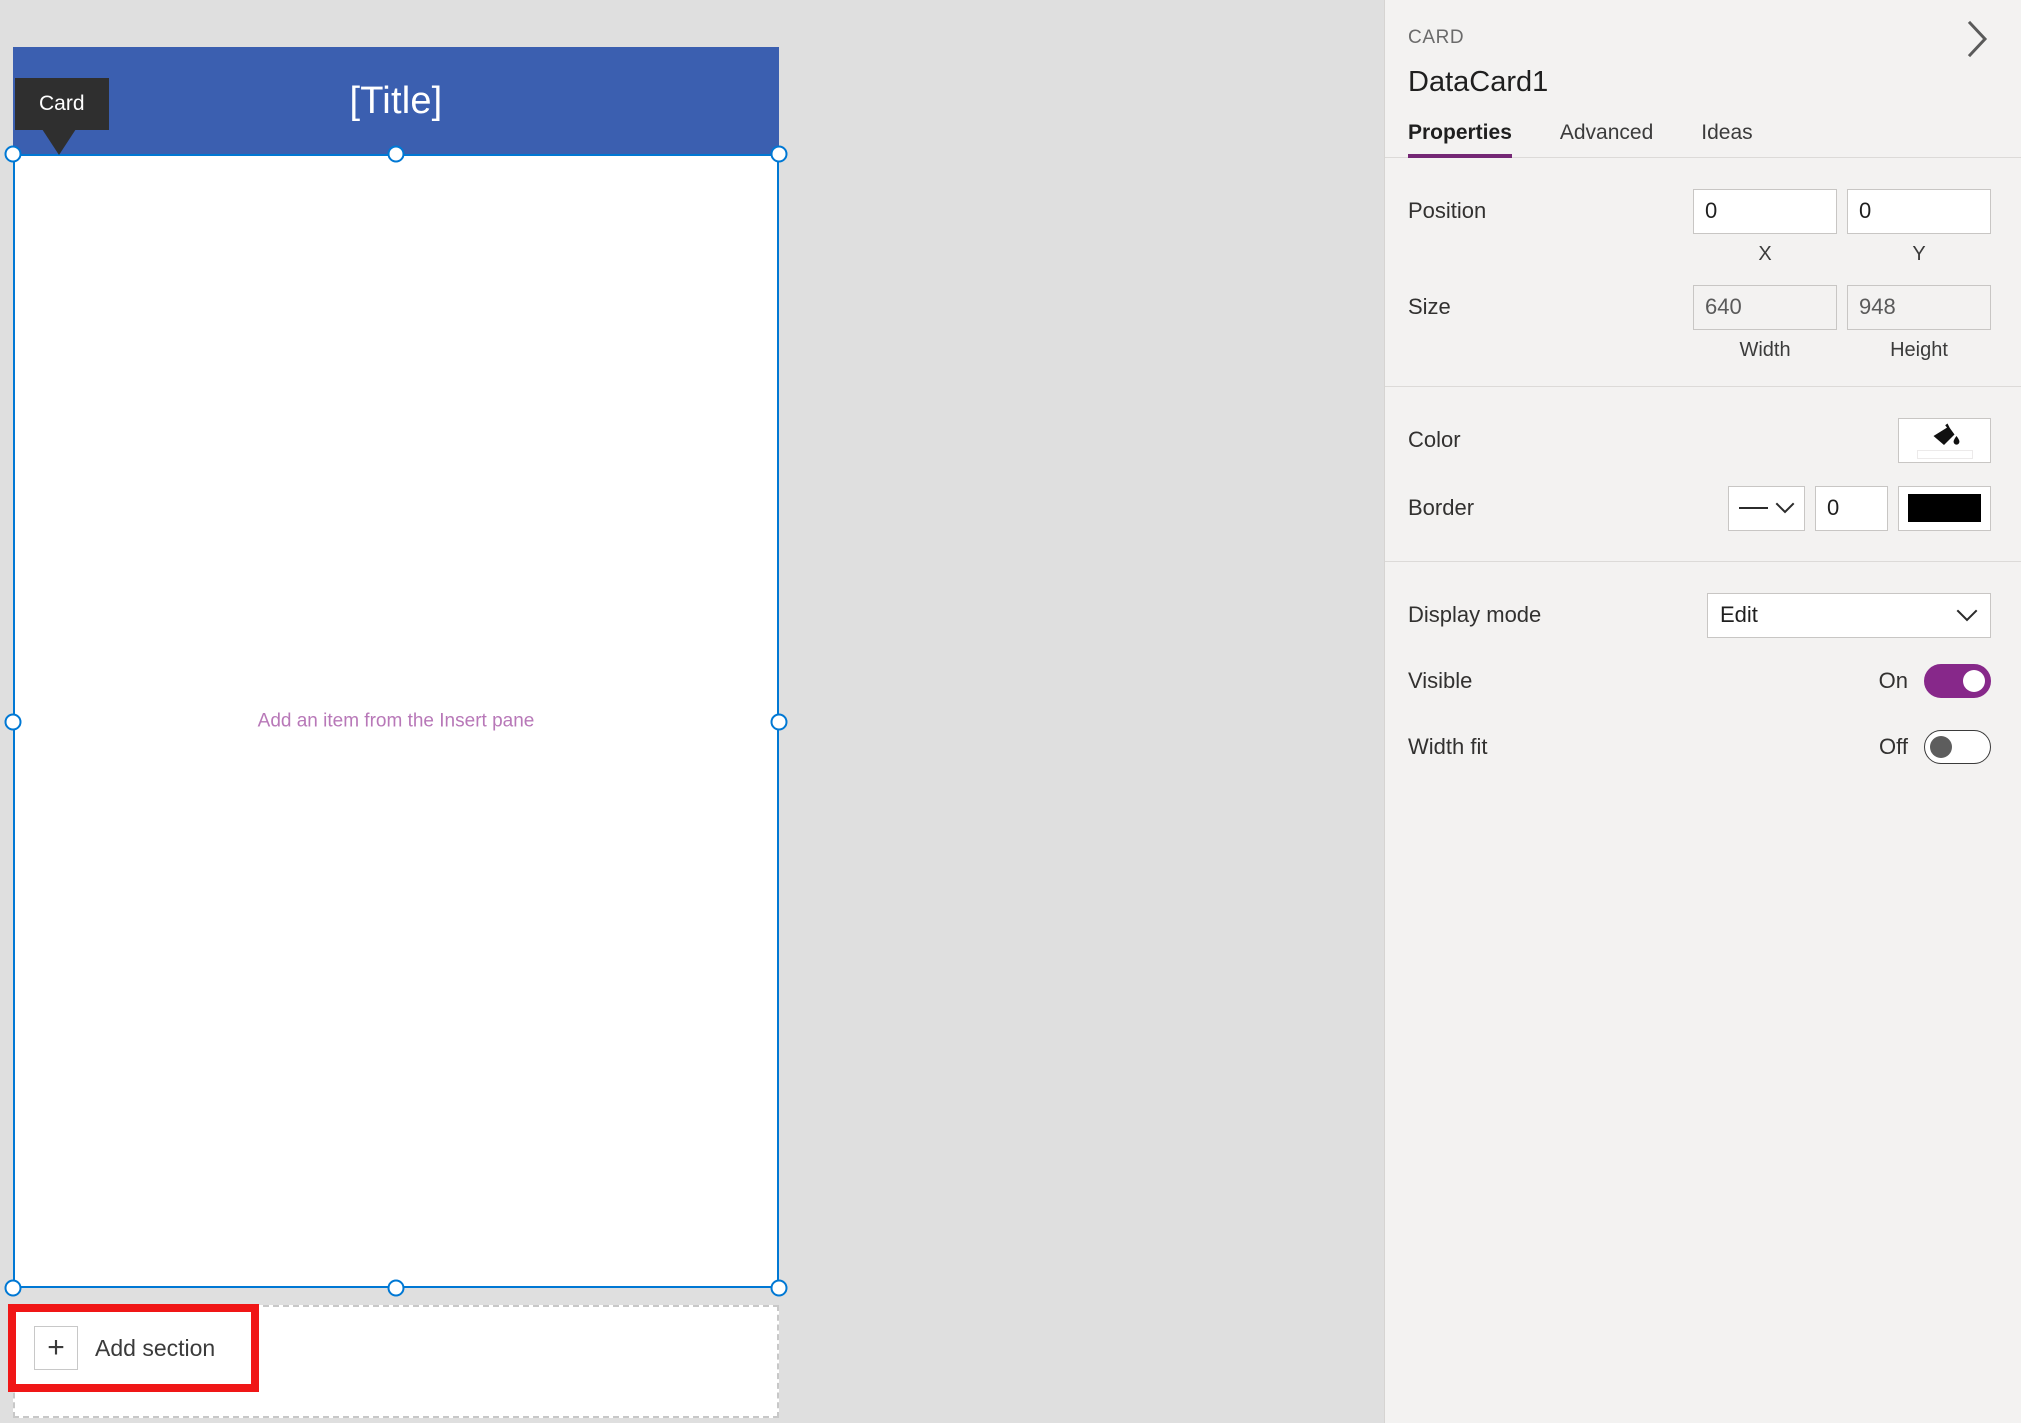 The image size is (2021, 1423). Describe the element at coordinates (1441, 507) in the screenshot. I see `border-label: Border` at that location.